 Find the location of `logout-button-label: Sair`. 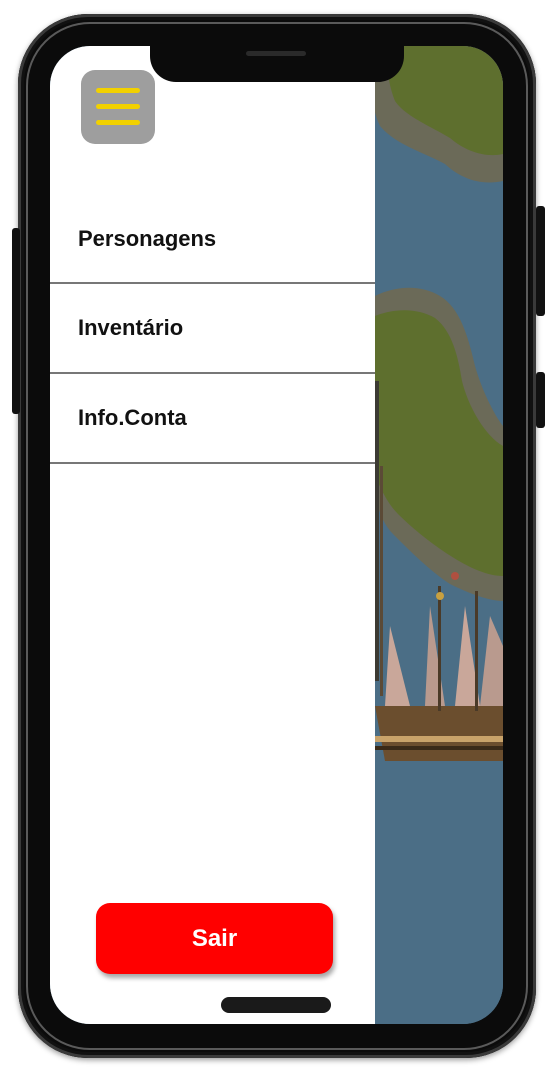

logout-button-label: Sair is located at coordinates (214, 938).